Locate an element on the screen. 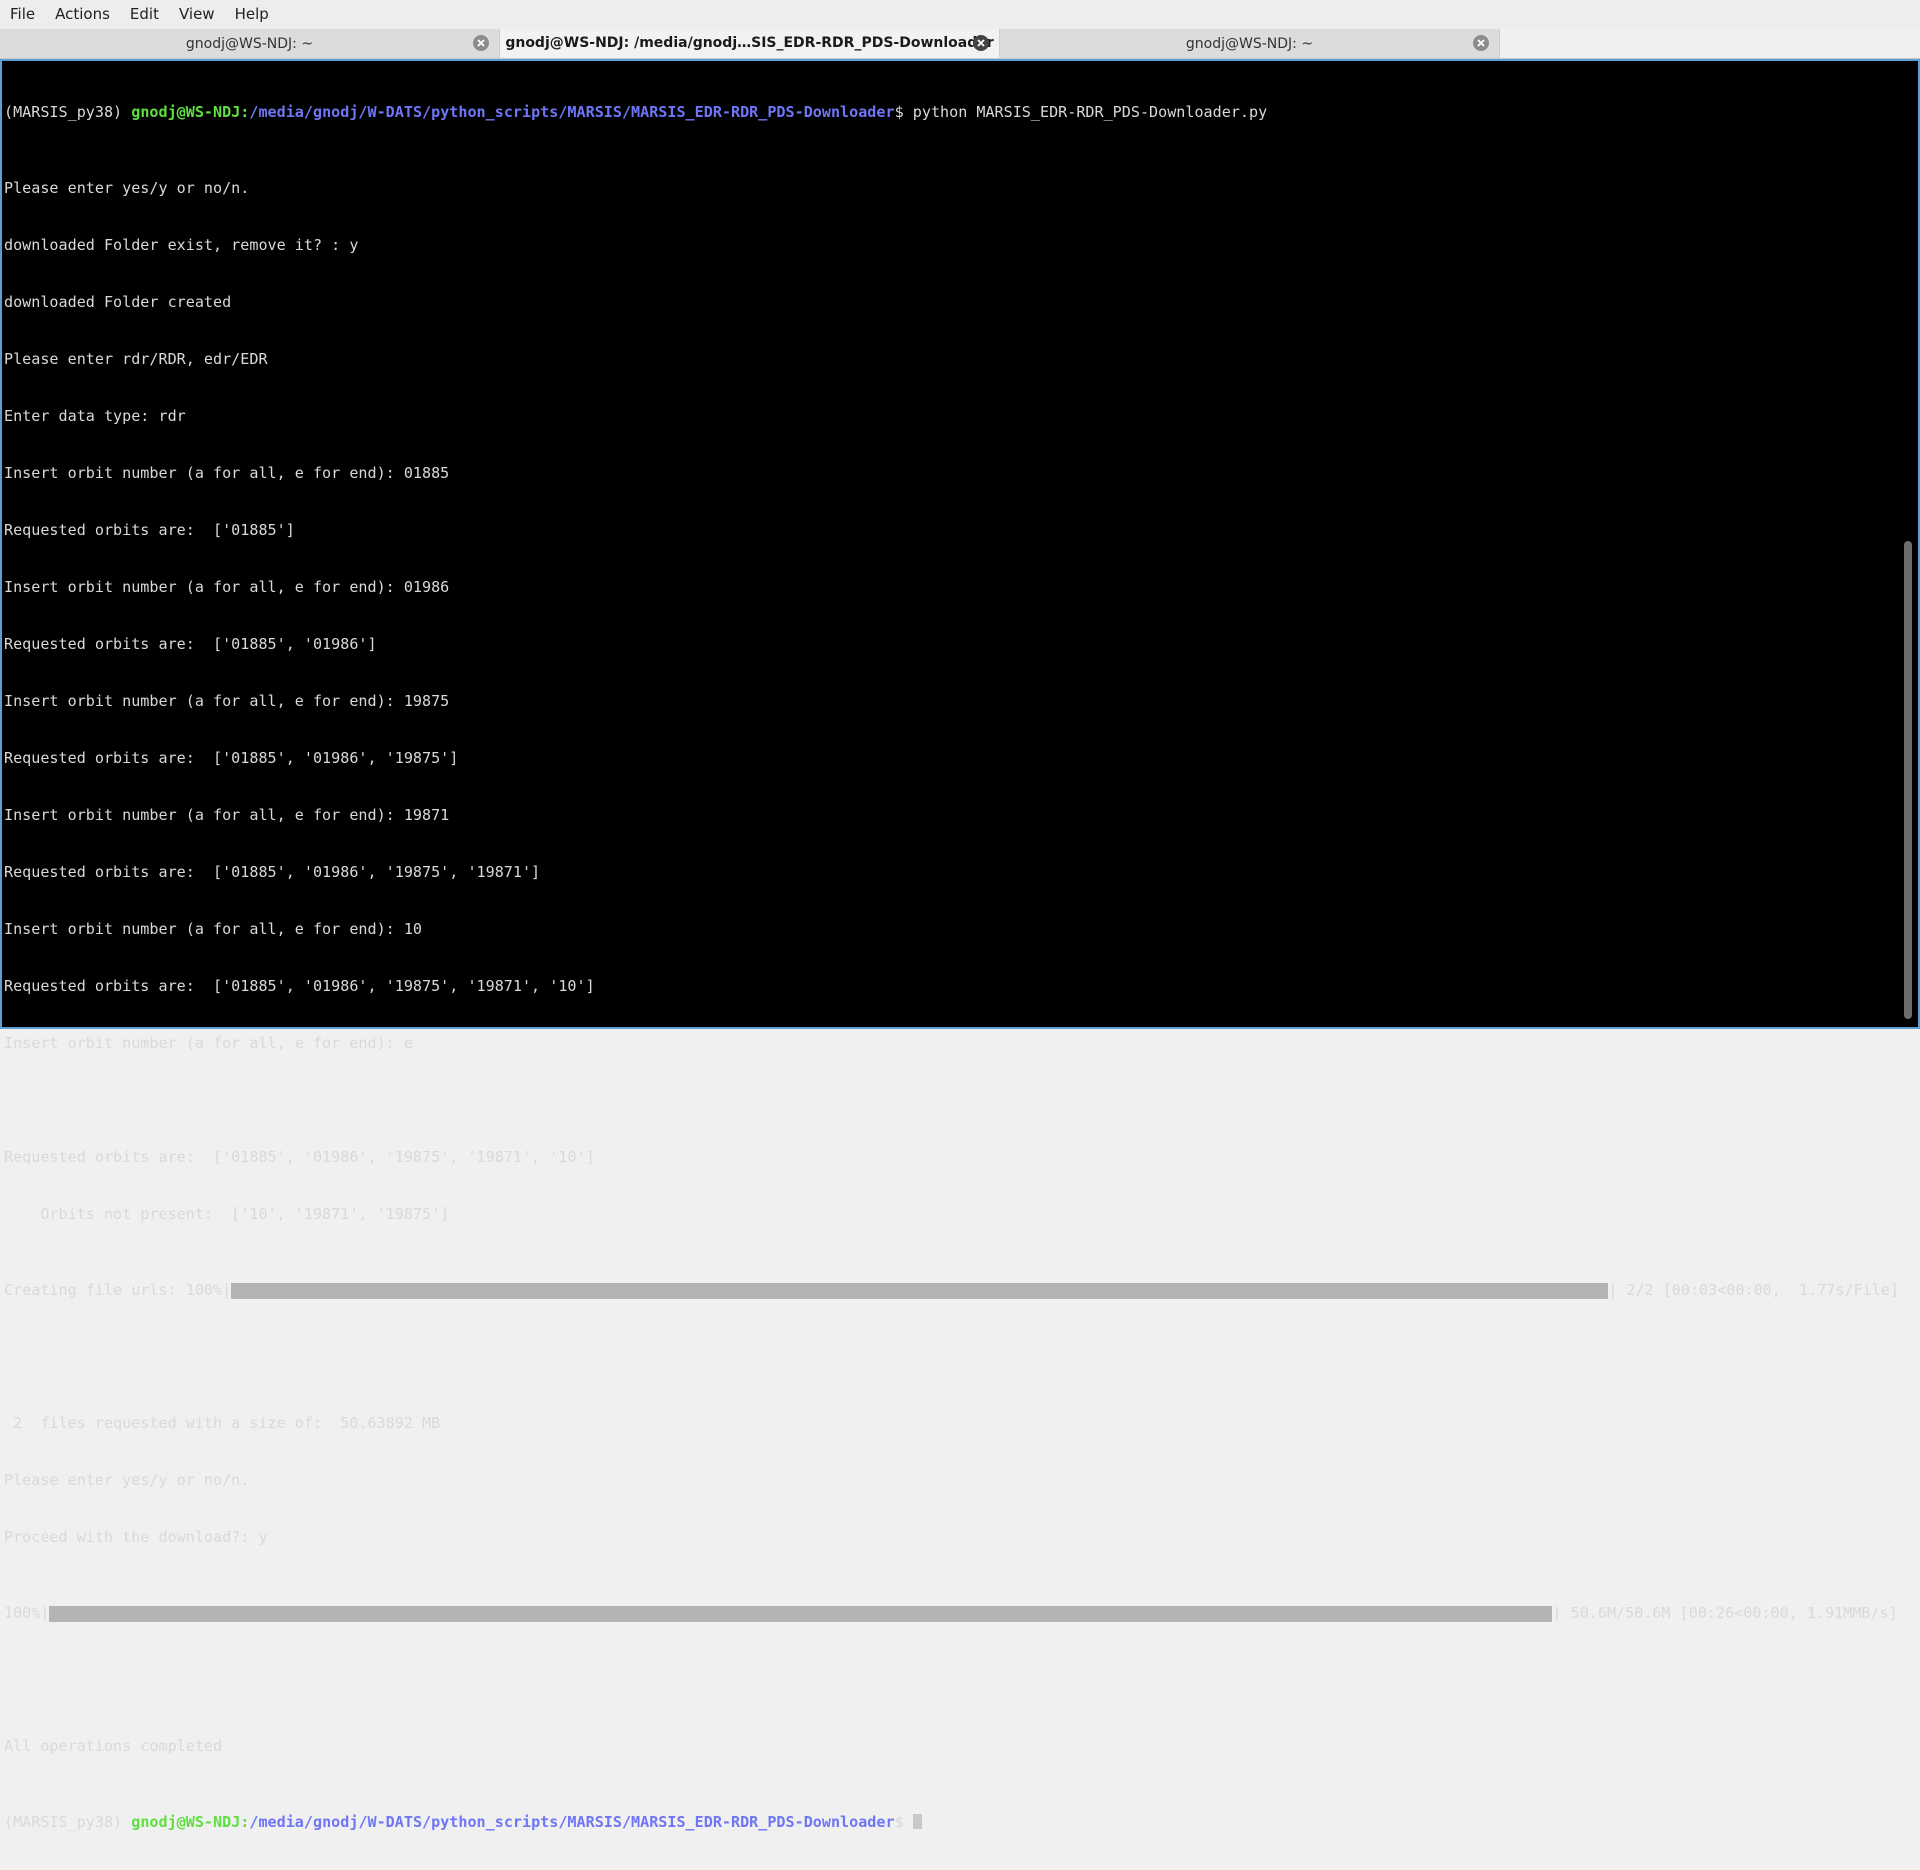  output-line: Requested orbits are: ['01885'] is located at coordinates (149, 530).